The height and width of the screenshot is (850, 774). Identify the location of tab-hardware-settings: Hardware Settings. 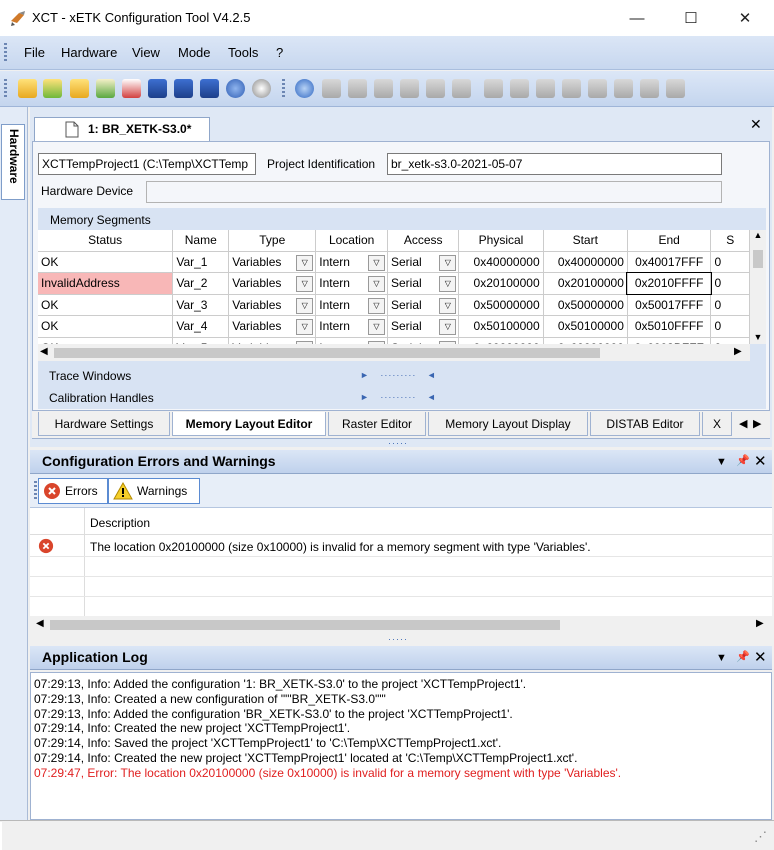
(104, 424).